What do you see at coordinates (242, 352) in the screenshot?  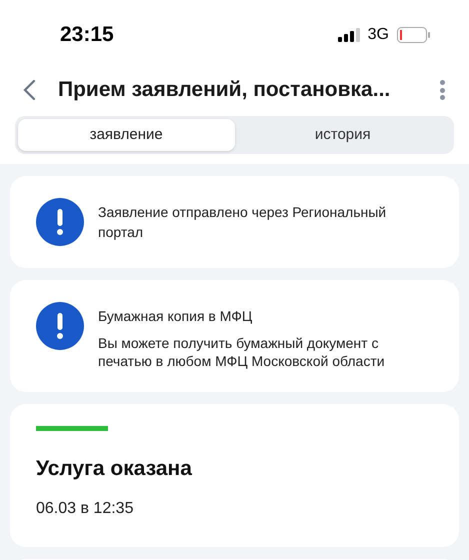 I see `notice-text: Вы можете получить бумажный документ с печатью в любом МФЦ Московской области` at bounding box center [242, 352].